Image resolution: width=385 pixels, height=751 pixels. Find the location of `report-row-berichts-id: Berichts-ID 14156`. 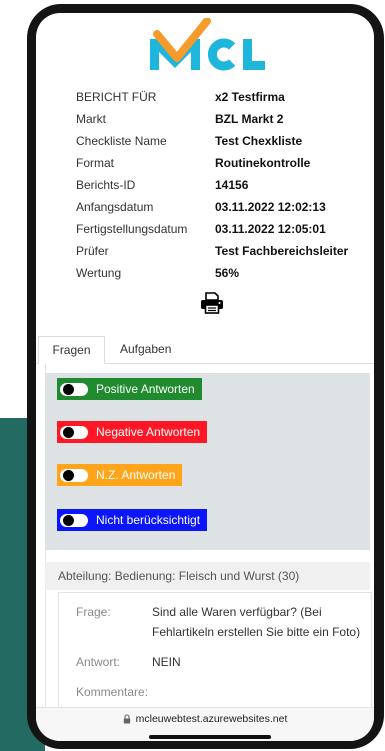

report-row-berichts-id: Berichts-ID 14156 is located at coordinates (221, 185).